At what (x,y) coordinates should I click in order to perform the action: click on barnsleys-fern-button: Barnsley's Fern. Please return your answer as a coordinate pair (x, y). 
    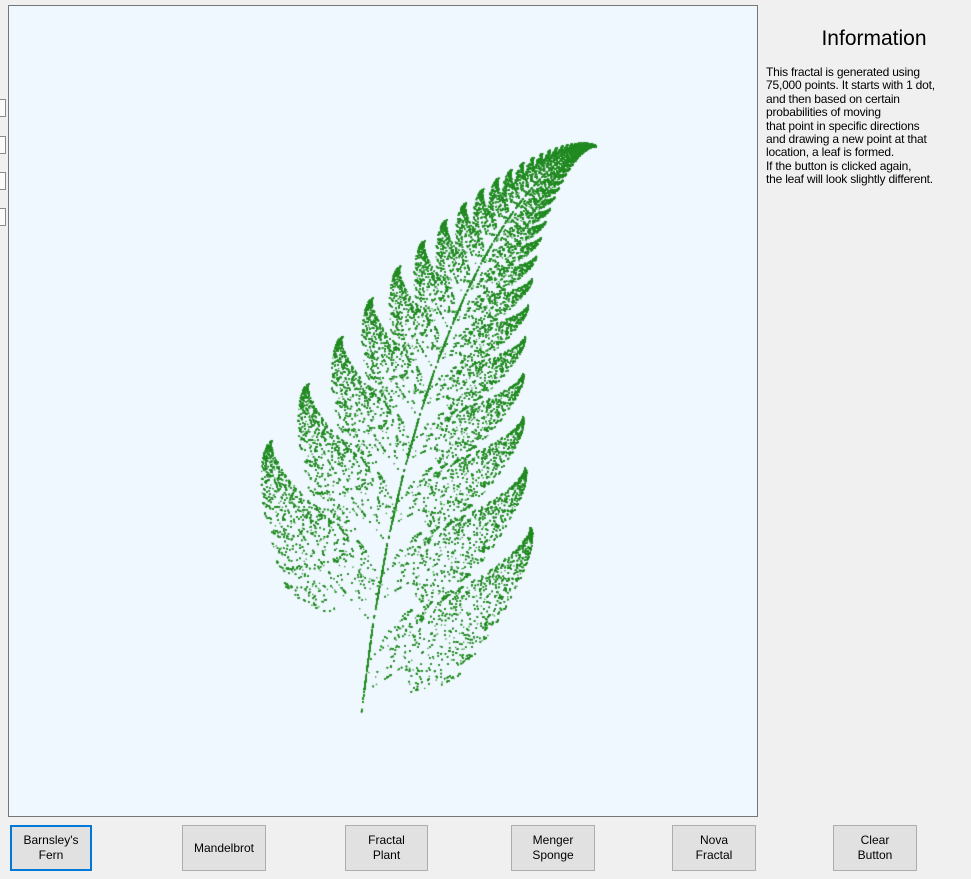
    Looking at the image, I should click on (51, 848).